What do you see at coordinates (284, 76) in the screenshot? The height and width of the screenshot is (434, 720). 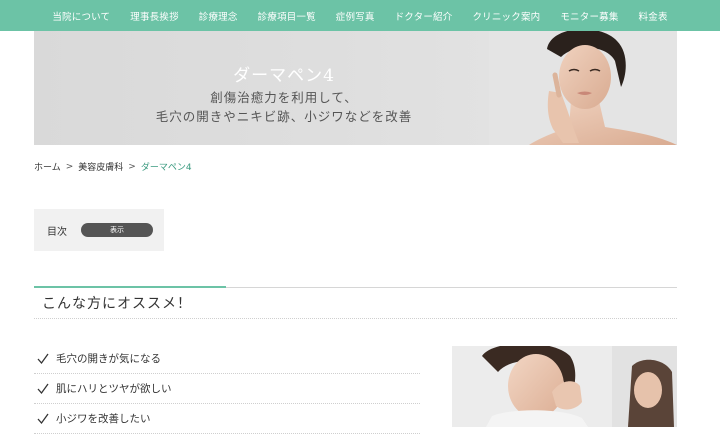 I see `hero-title: ダーマペン4` at bounding box center [284, 76].